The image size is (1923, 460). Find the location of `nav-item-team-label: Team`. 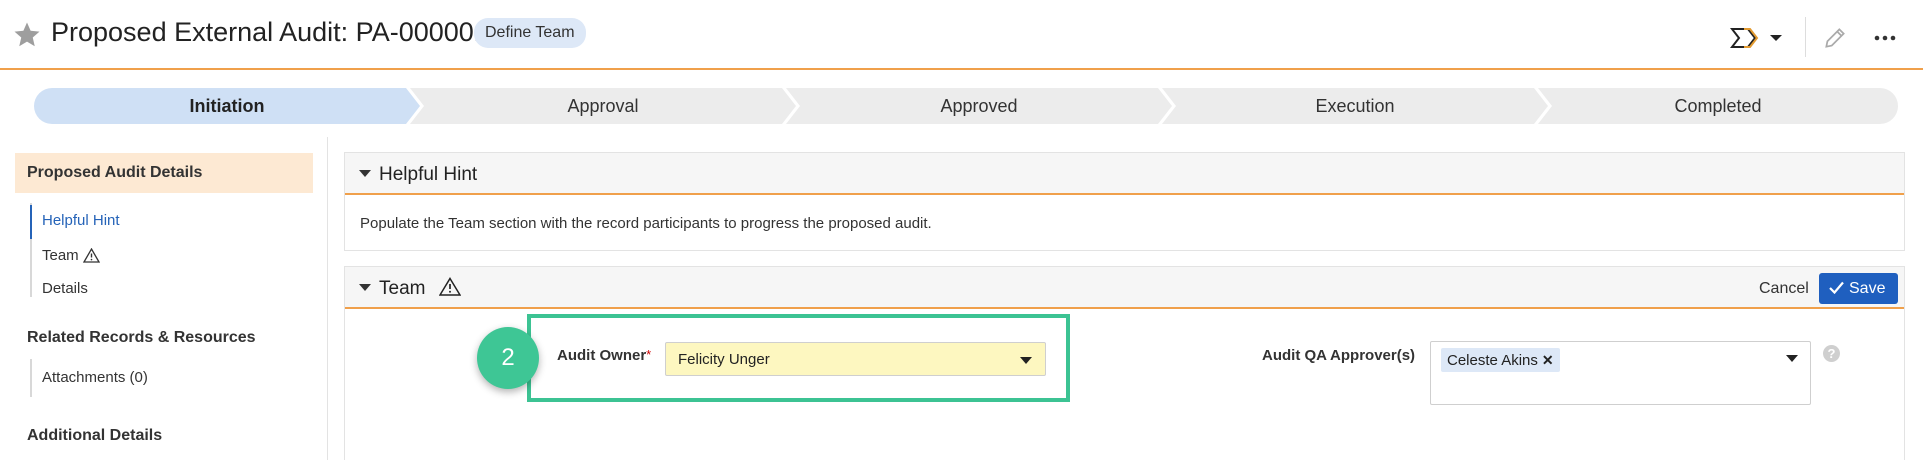

nav-item-team-label: Team is located at coordinates (60, 255).